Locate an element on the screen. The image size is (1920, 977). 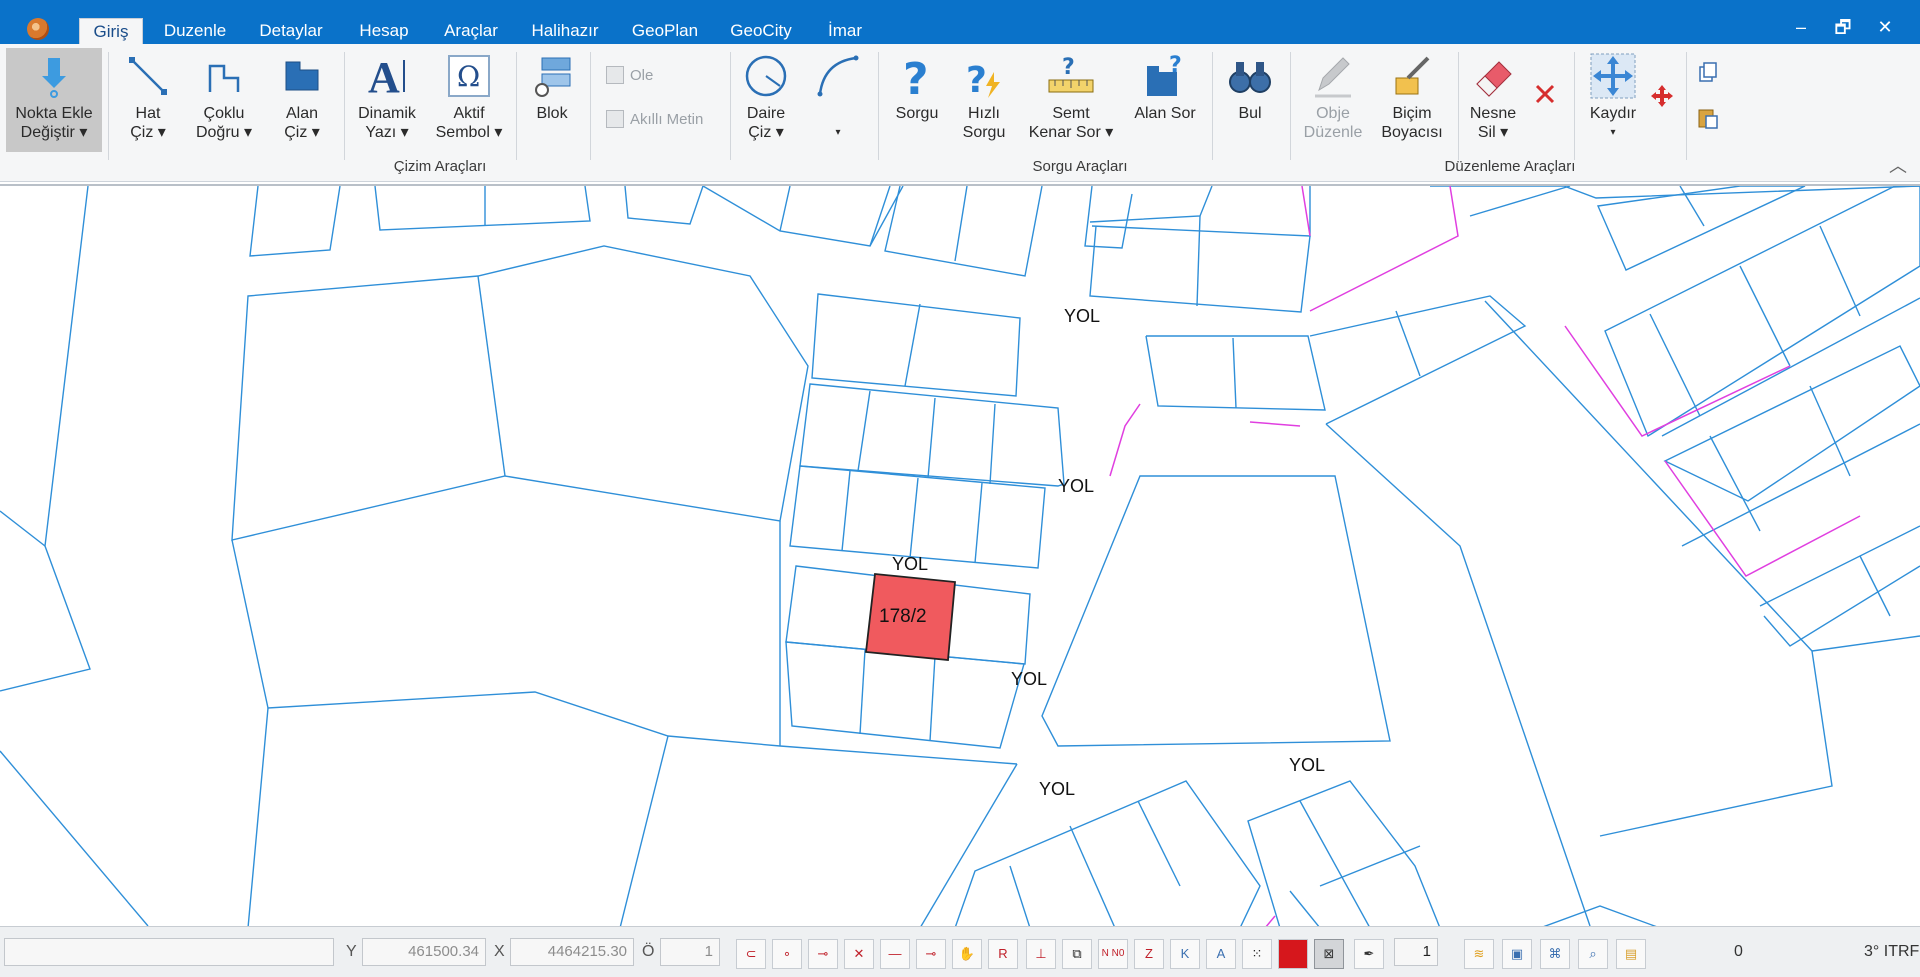
mid-snap-icon: ⊸ is located at coordinates (931, 954).